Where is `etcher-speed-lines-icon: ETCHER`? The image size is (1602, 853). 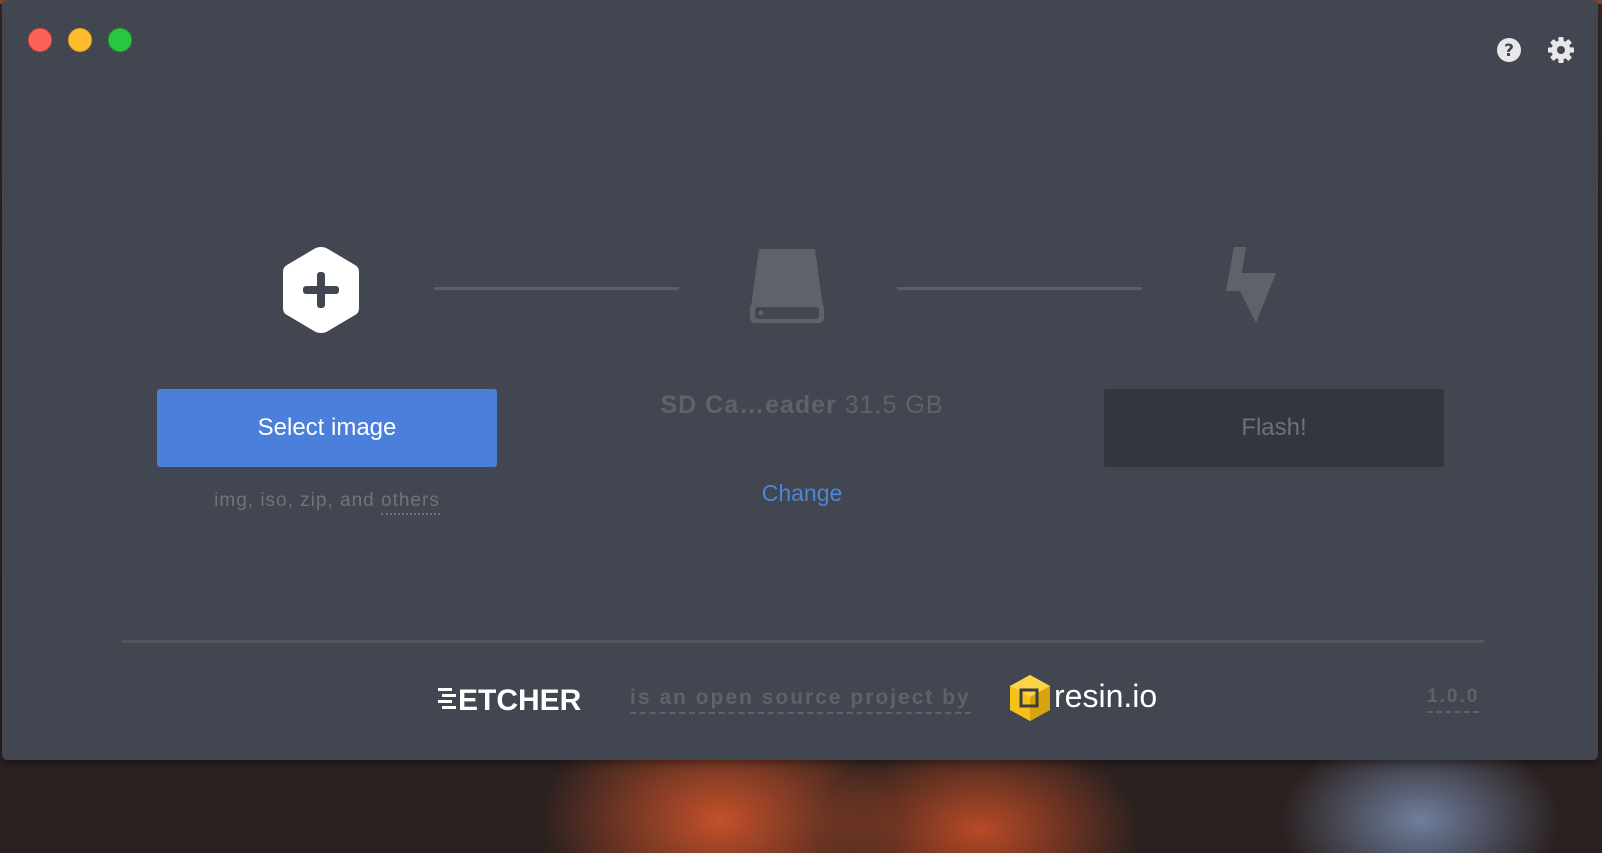 etcher-speed-lines-icon: ETCHER is located at coordinates (510, 700).